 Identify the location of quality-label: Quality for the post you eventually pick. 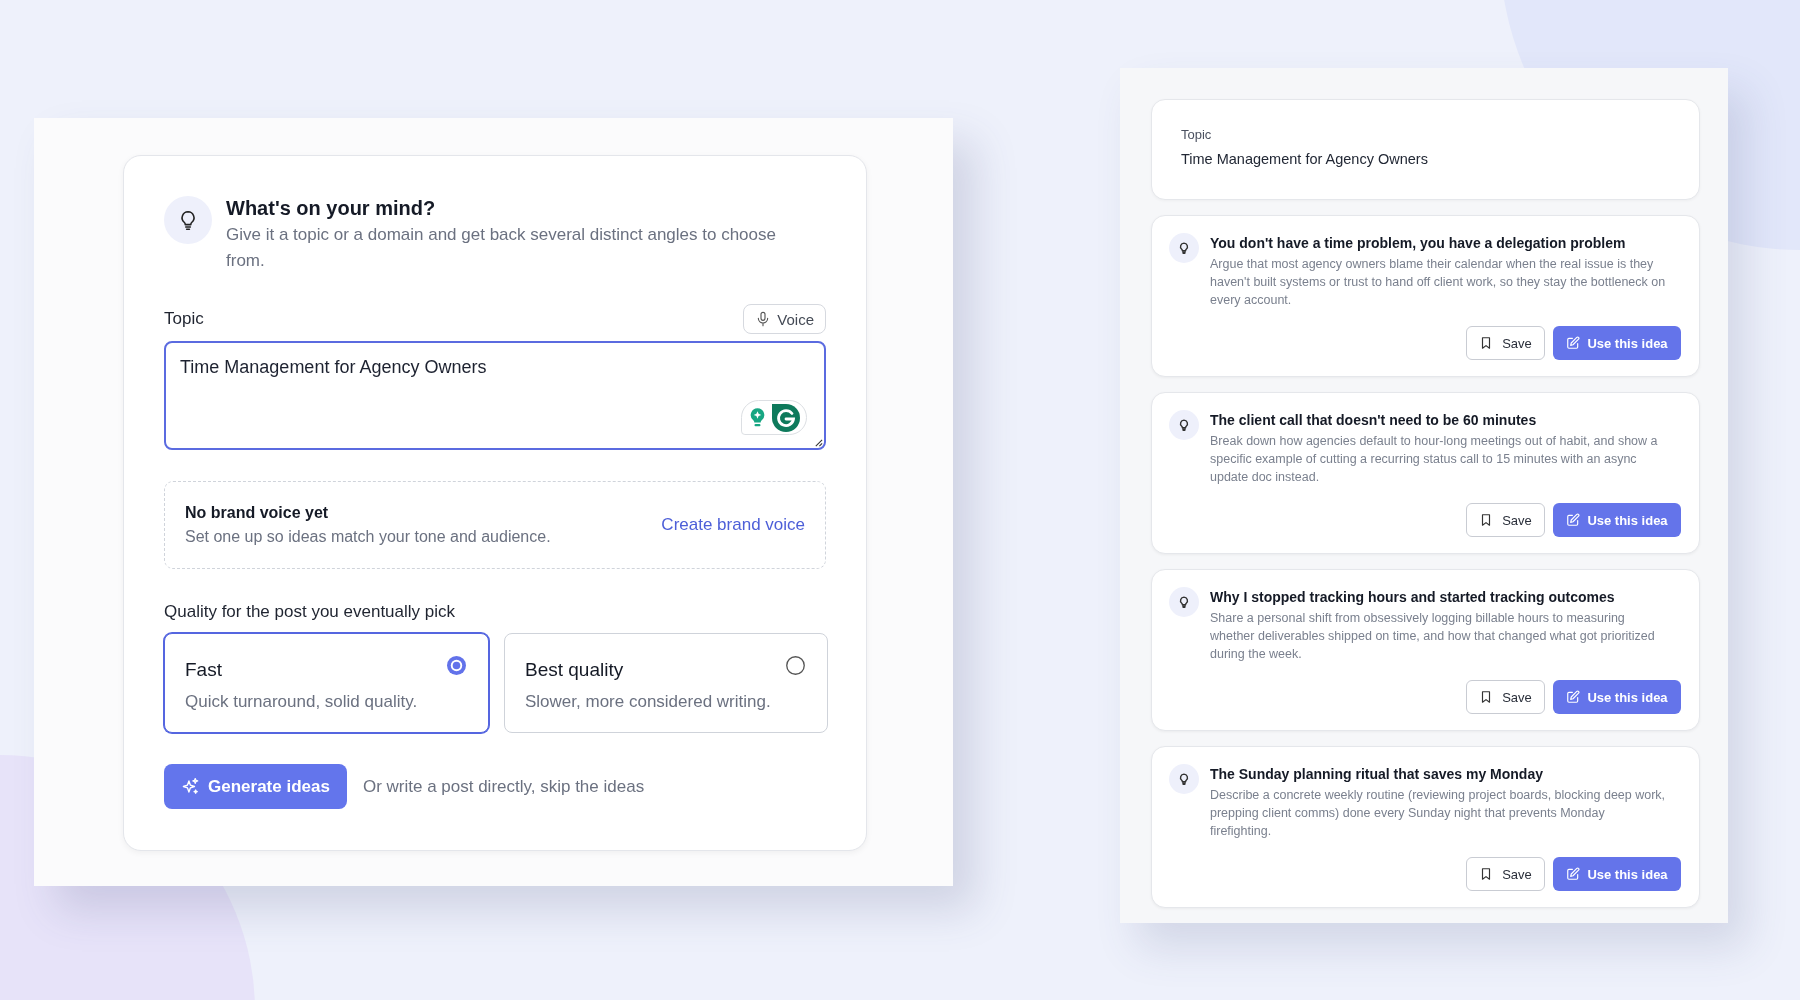
(310, 612).